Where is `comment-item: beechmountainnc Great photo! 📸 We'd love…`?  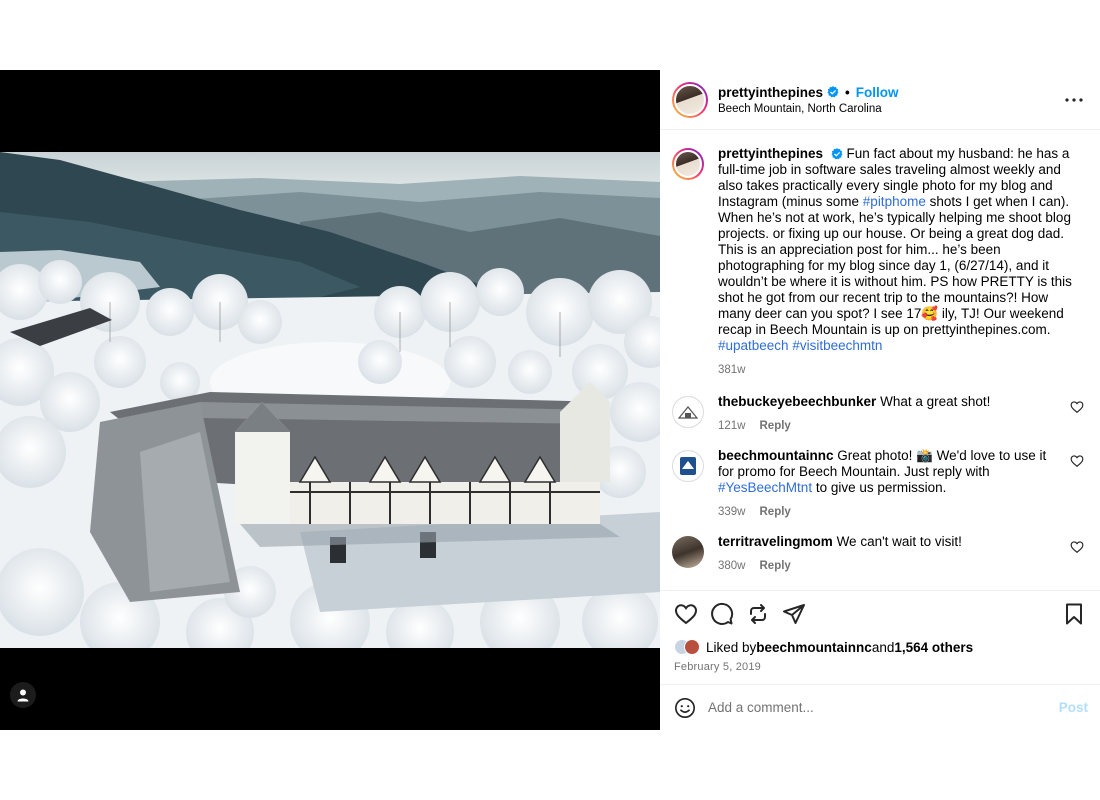 comment-item: beechmountainnc Great photo! 📸 We'd love… is located at coordinates (878, 484).